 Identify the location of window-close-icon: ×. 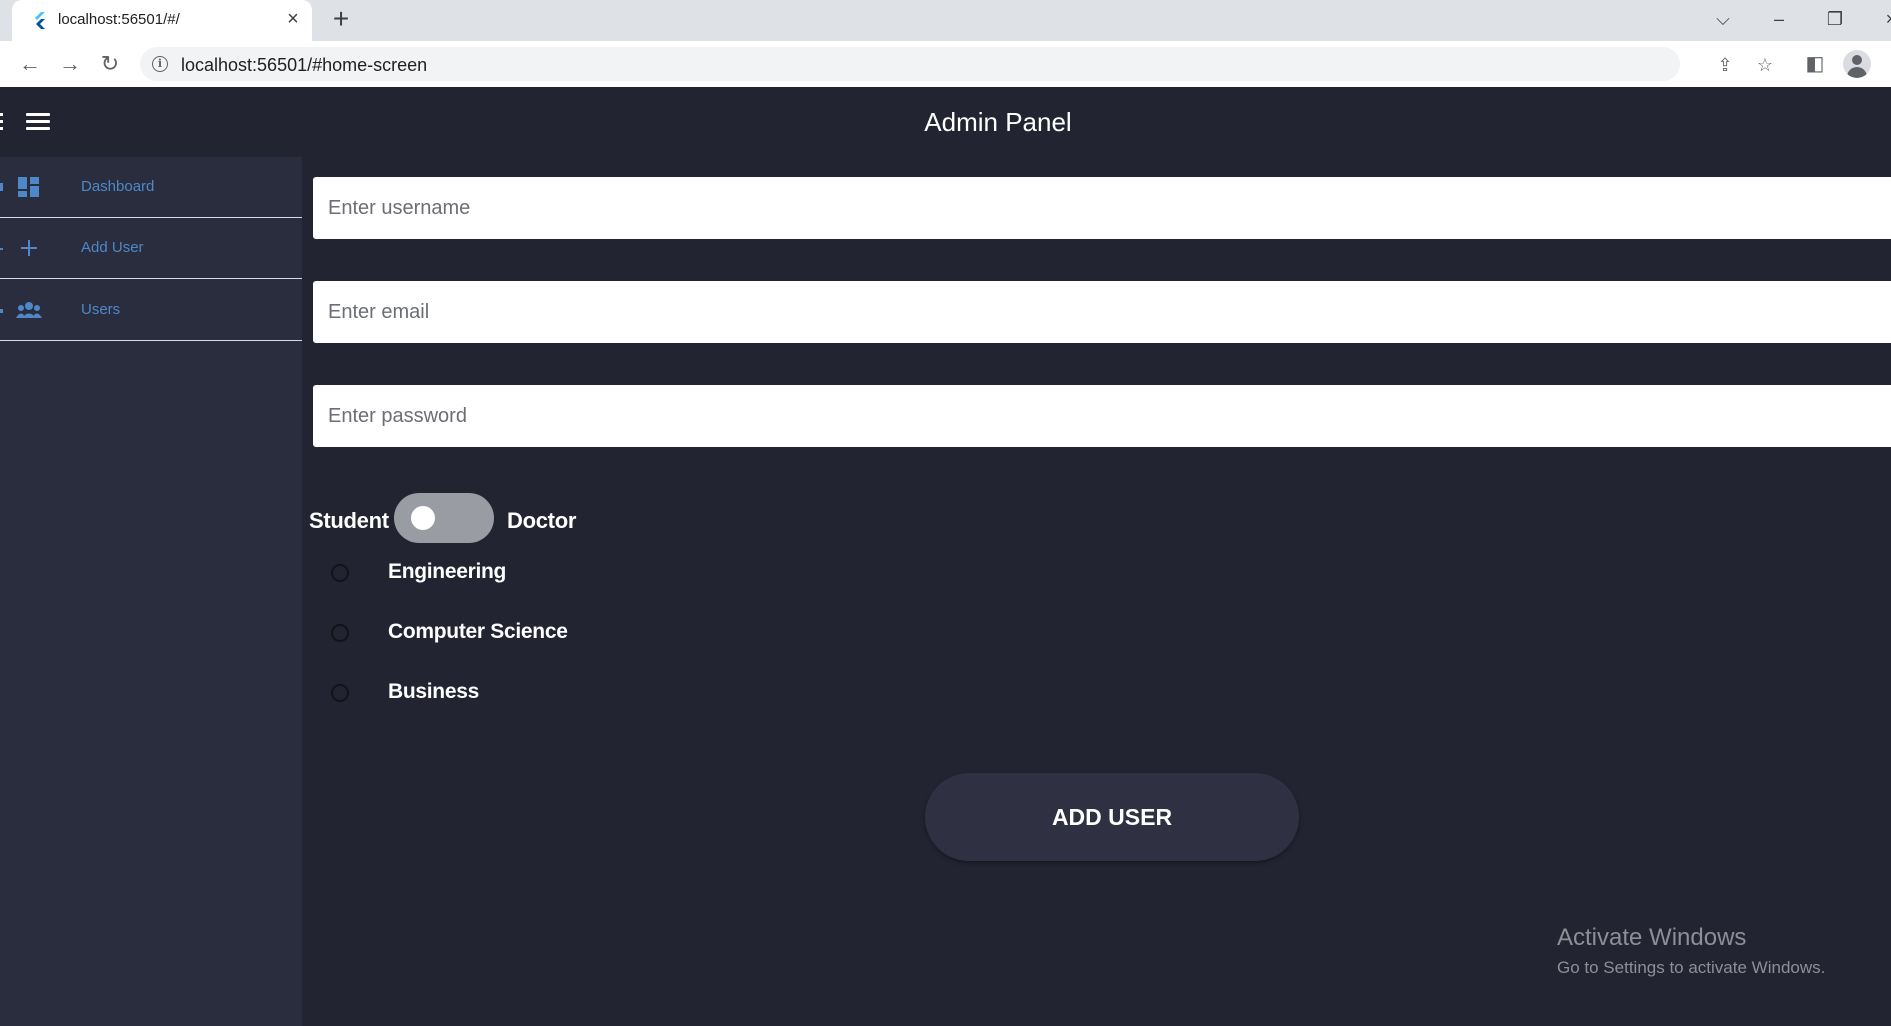
(1883, 19).